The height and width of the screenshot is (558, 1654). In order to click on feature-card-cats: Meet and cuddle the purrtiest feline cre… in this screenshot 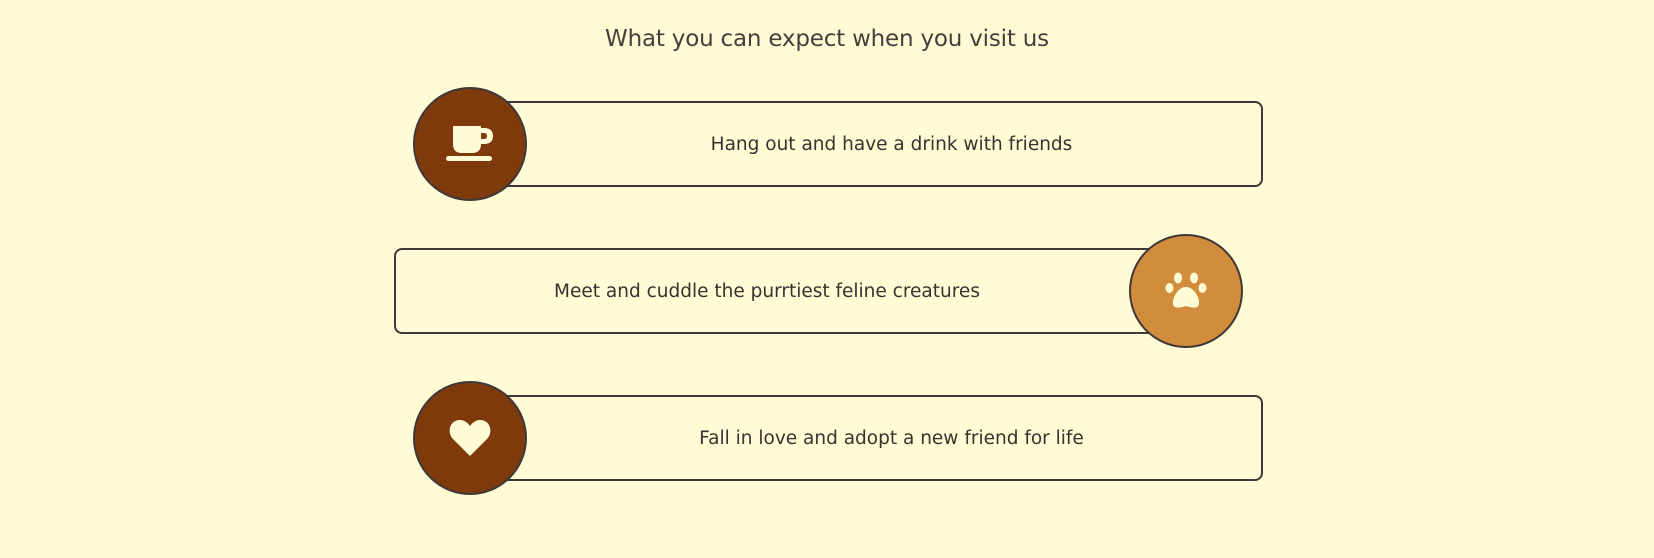, I will do `click(807, 291)`.